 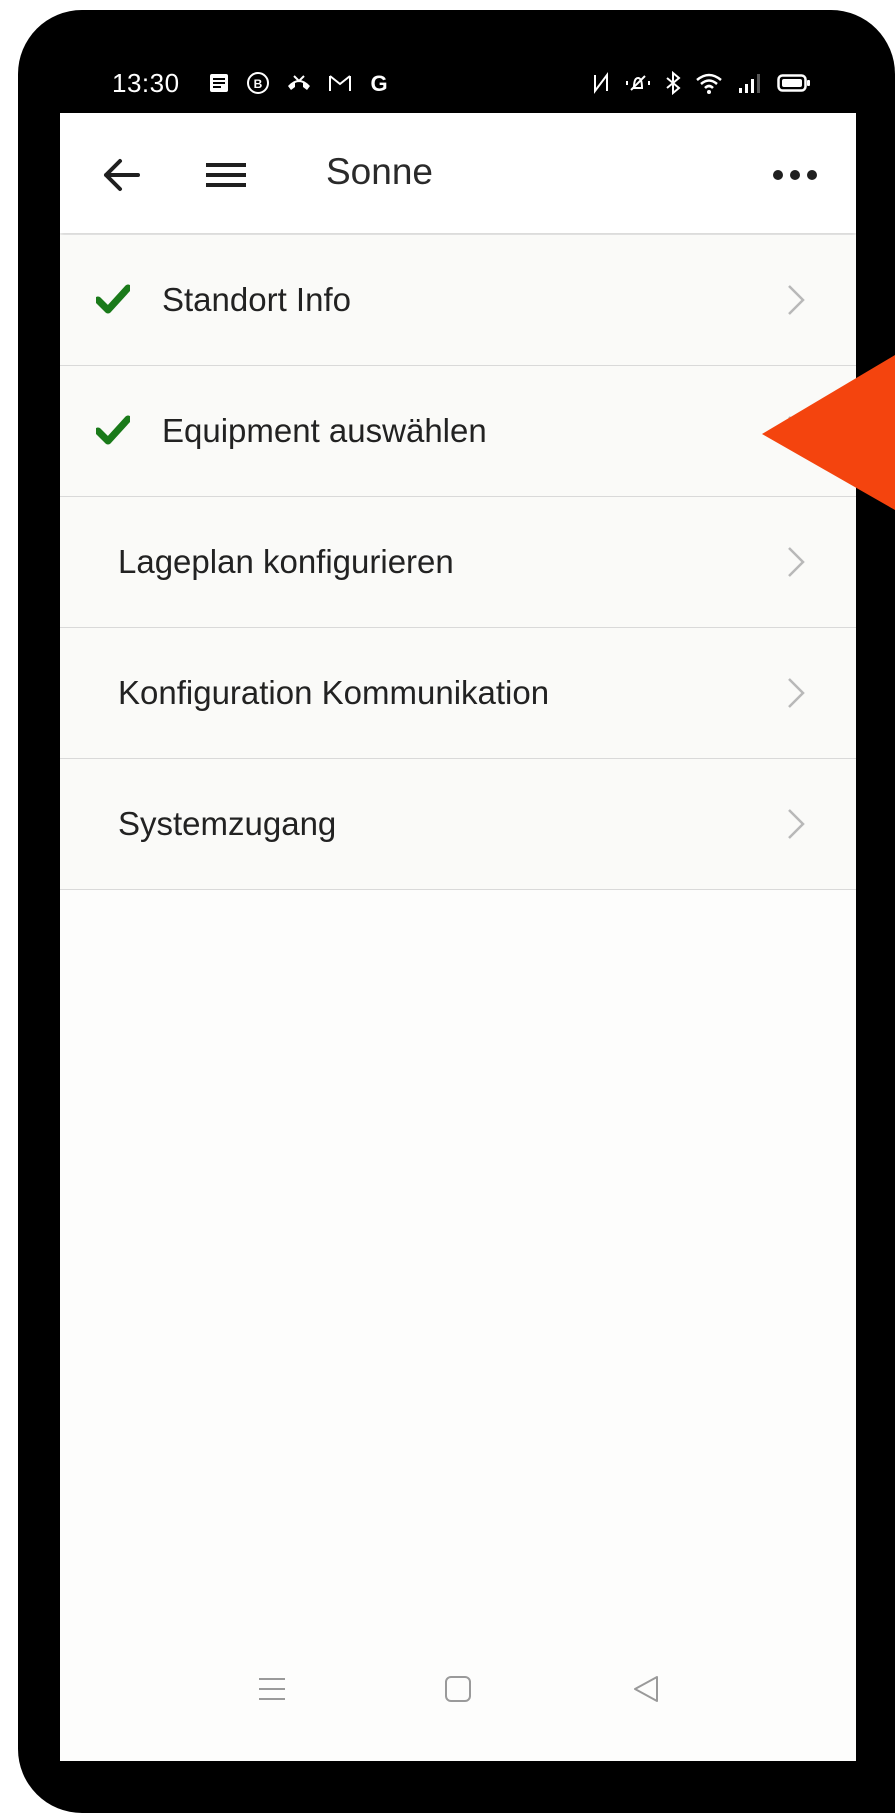 I want to click on list-item-label: Equipment auswählen, so click(x=324, y=430).